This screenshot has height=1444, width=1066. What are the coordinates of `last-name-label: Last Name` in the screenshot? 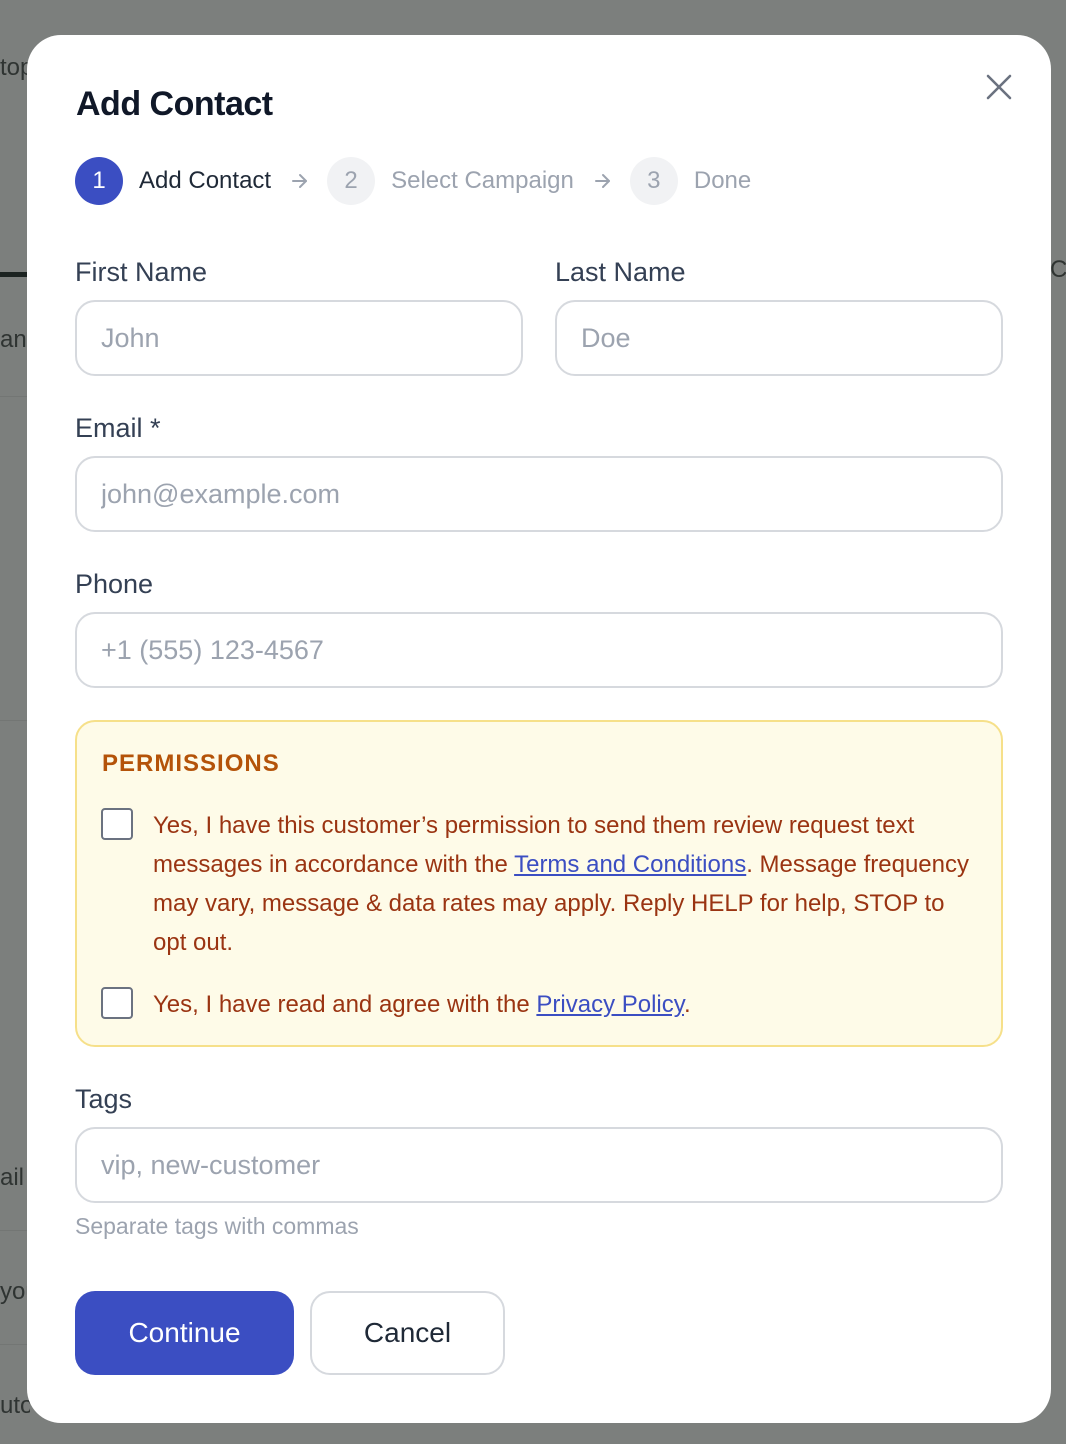 It's located at (620, 272).